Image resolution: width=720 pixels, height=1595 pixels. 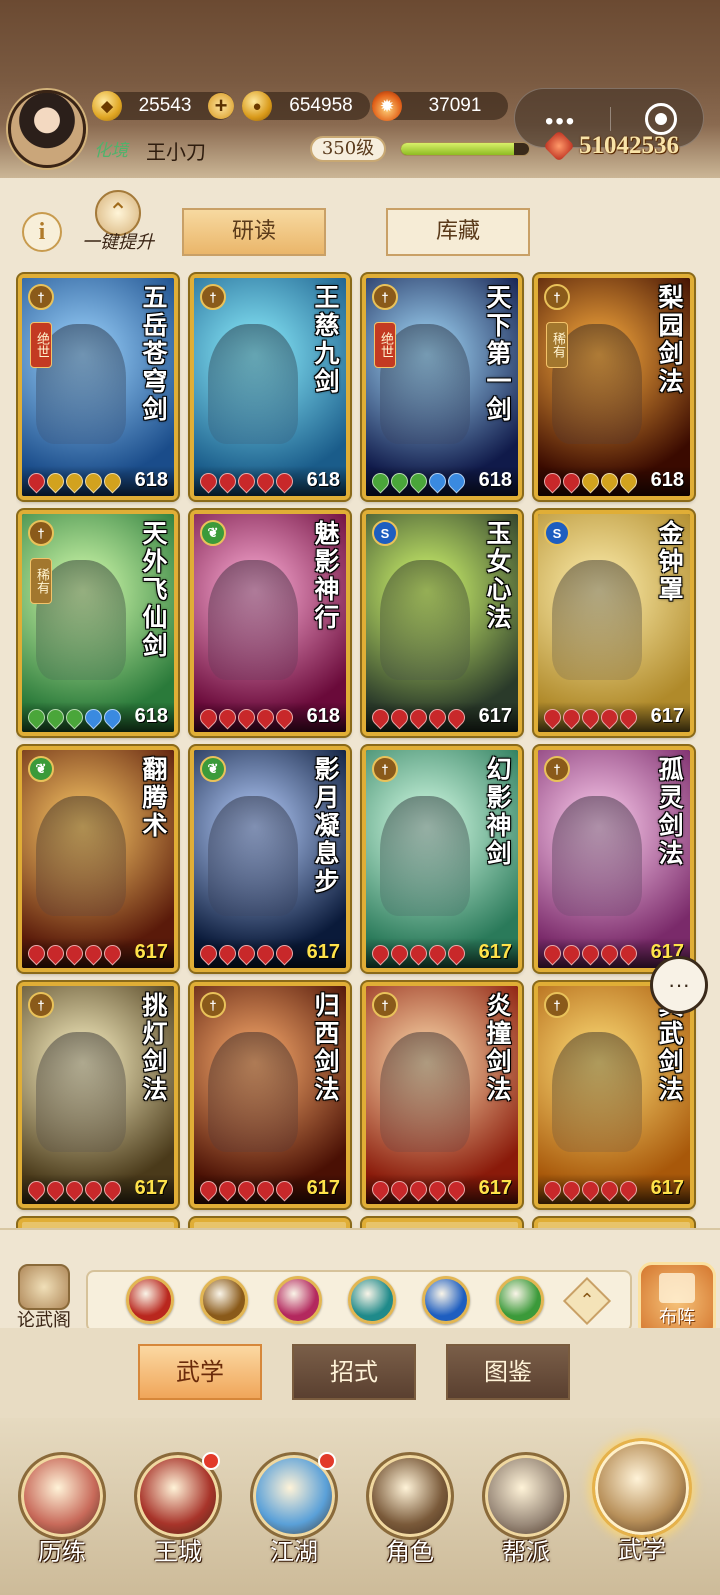 What do you see at coordinates (62, 1522) in the screenshot?
I see `nav-0: 历练` at bounding box center [62, 1522].